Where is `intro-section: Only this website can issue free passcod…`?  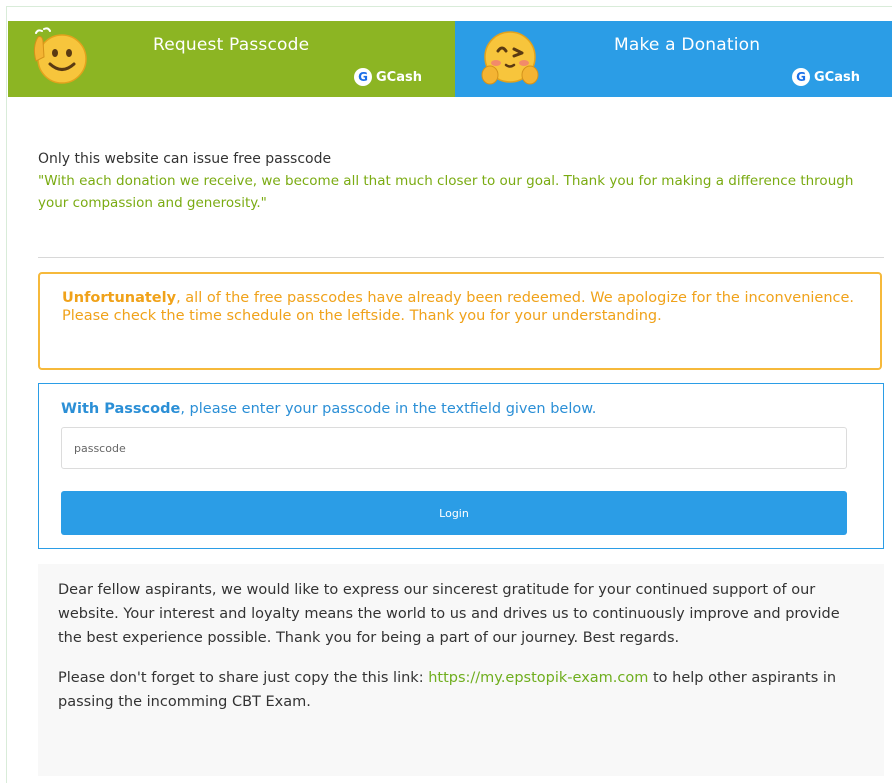 intro-section: Only this website can issue free passcod… is located at coordinates (458, 181).